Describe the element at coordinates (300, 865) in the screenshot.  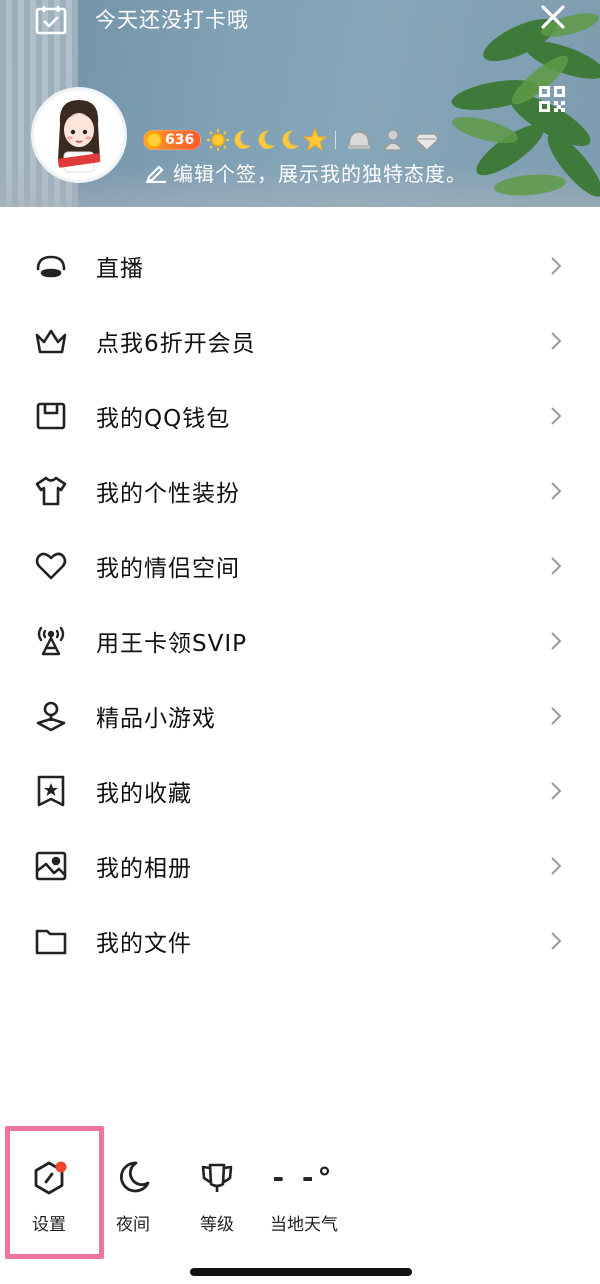
I see `menu-item-album: 我的相册` at that location.